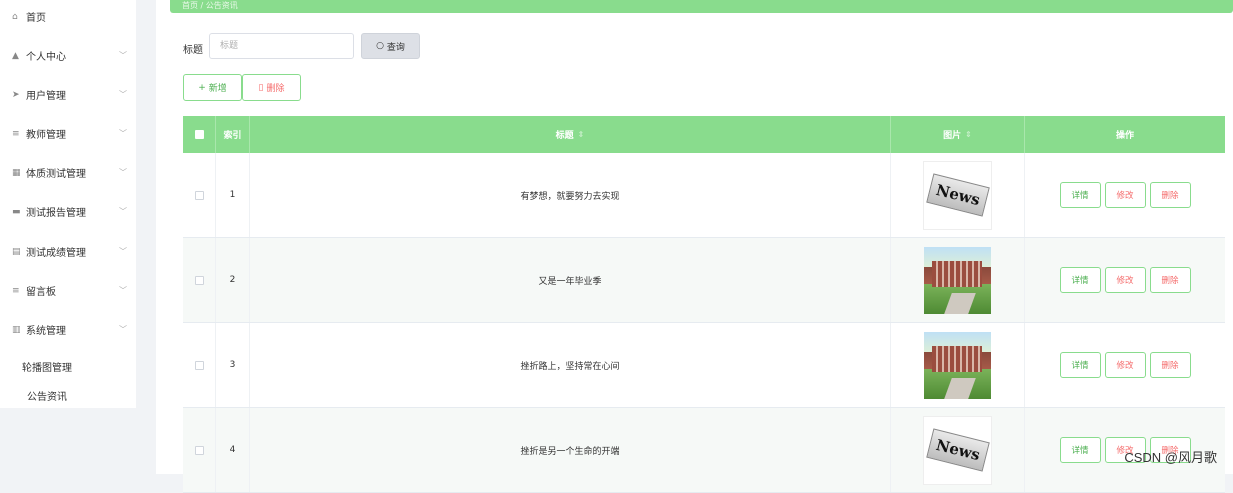  I want to click on home-icon: ⌂, so click(19, 17).